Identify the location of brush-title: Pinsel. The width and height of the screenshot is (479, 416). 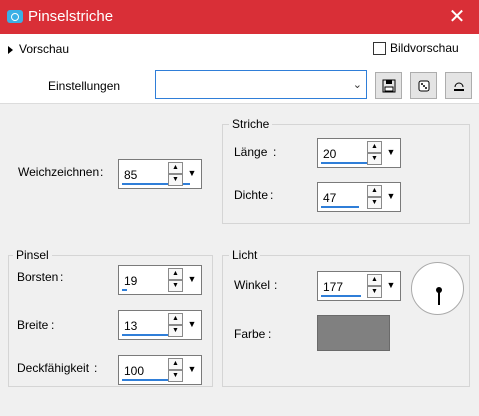
(32, 255).